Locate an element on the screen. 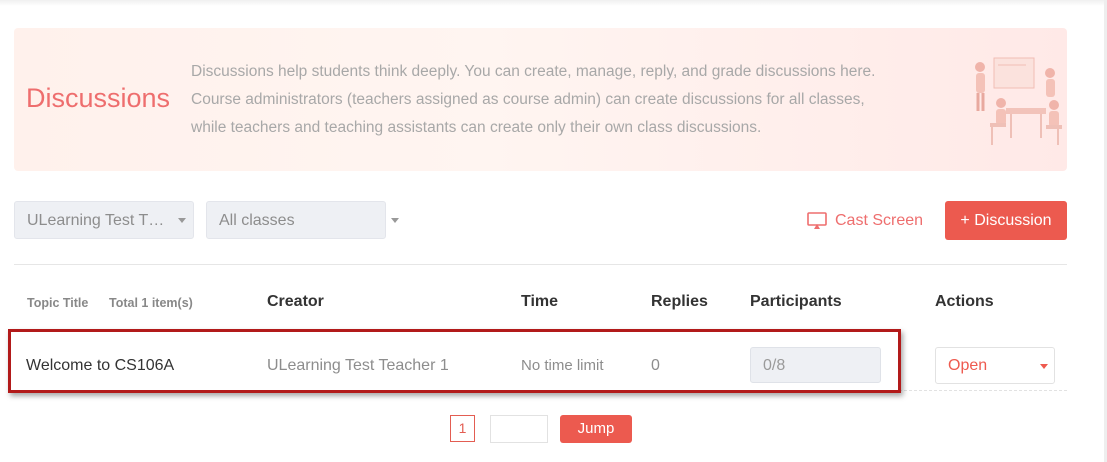  header-replies: Replies is located at coordinates (679, 301).